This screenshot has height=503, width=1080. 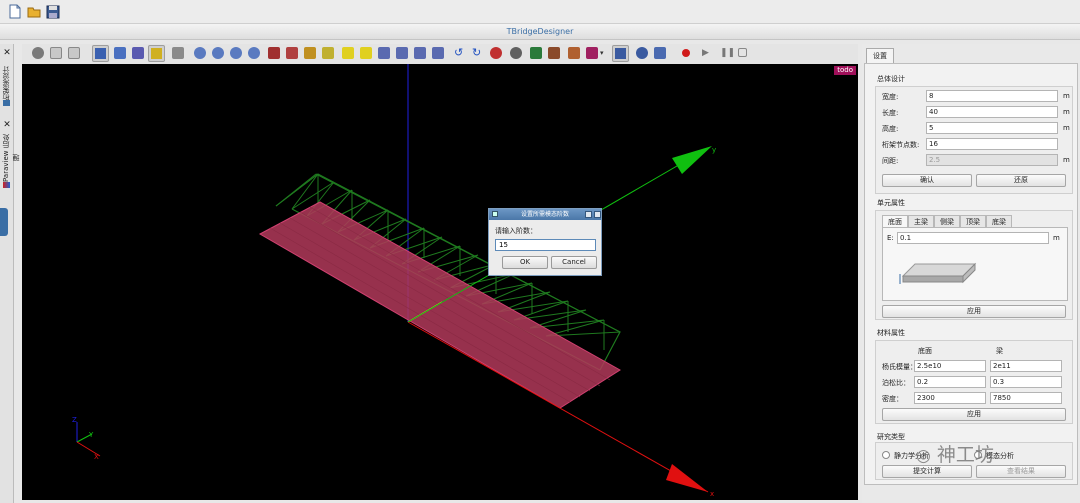 I want to click on e-unit: m, so click(x=1056, y=238).